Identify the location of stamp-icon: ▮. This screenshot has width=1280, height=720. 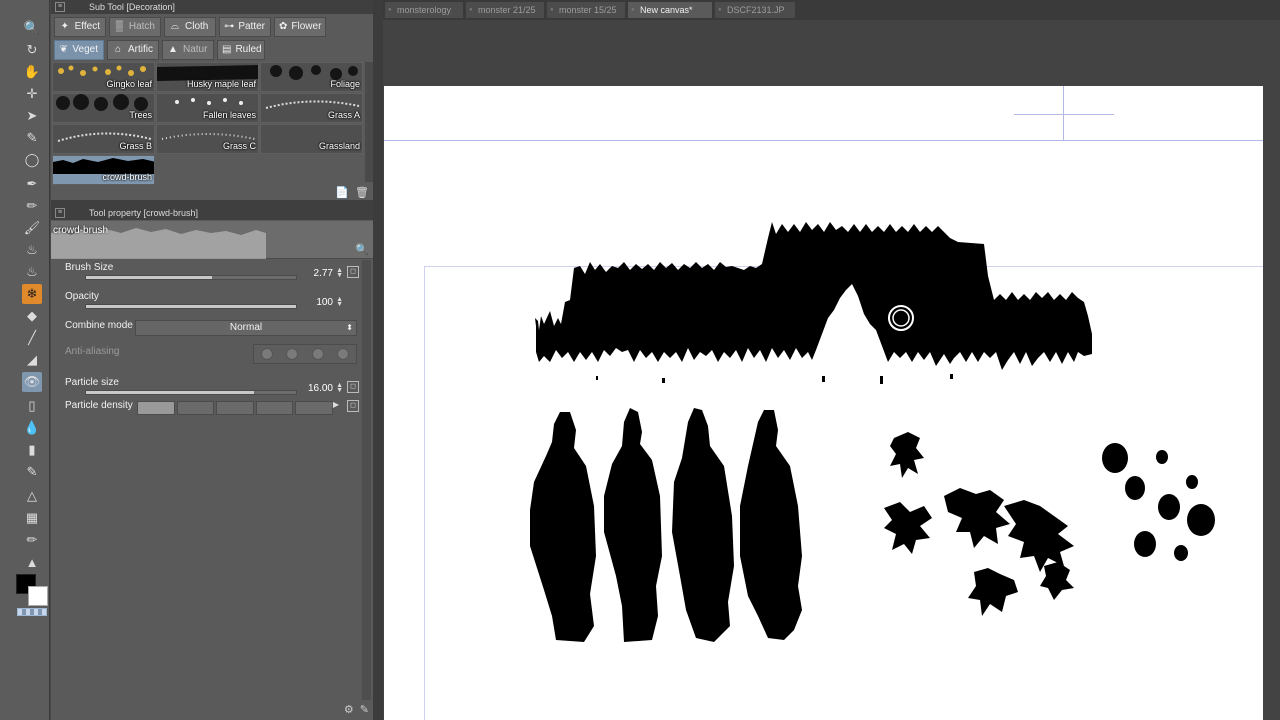
(32, 450).